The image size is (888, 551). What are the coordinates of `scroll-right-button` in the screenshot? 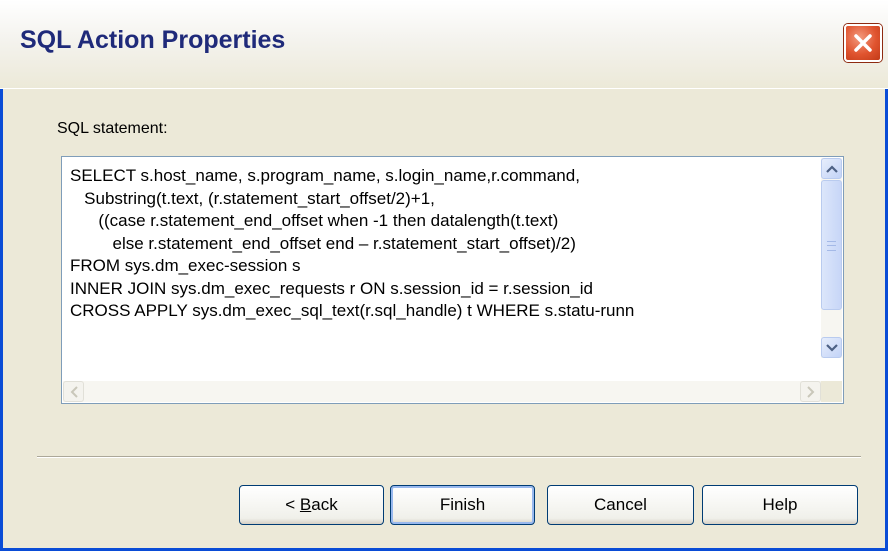 It's located at (810, 391).